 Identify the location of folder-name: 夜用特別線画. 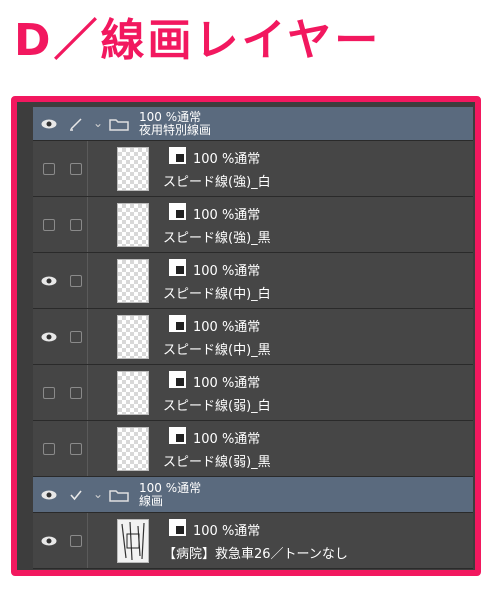
(175, 130).